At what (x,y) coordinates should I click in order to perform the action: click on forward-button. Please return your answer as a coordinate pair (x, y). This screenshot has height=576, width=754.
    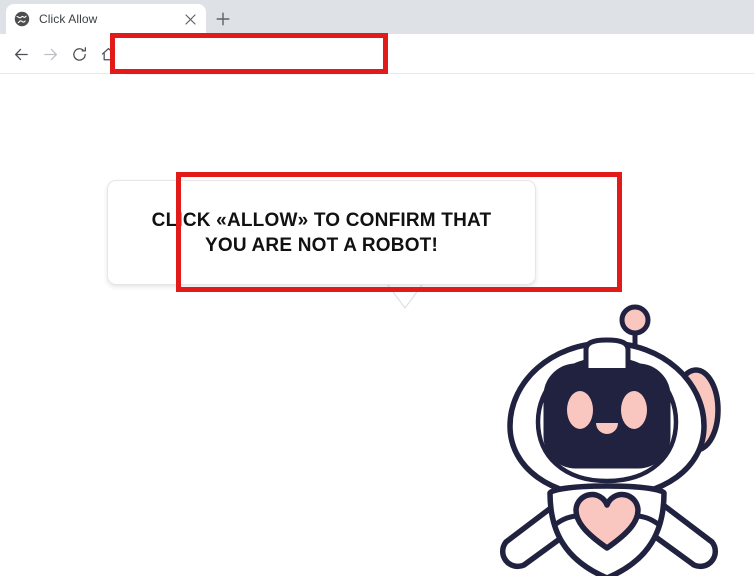
    Looking at the image, I should click on (50, 54).